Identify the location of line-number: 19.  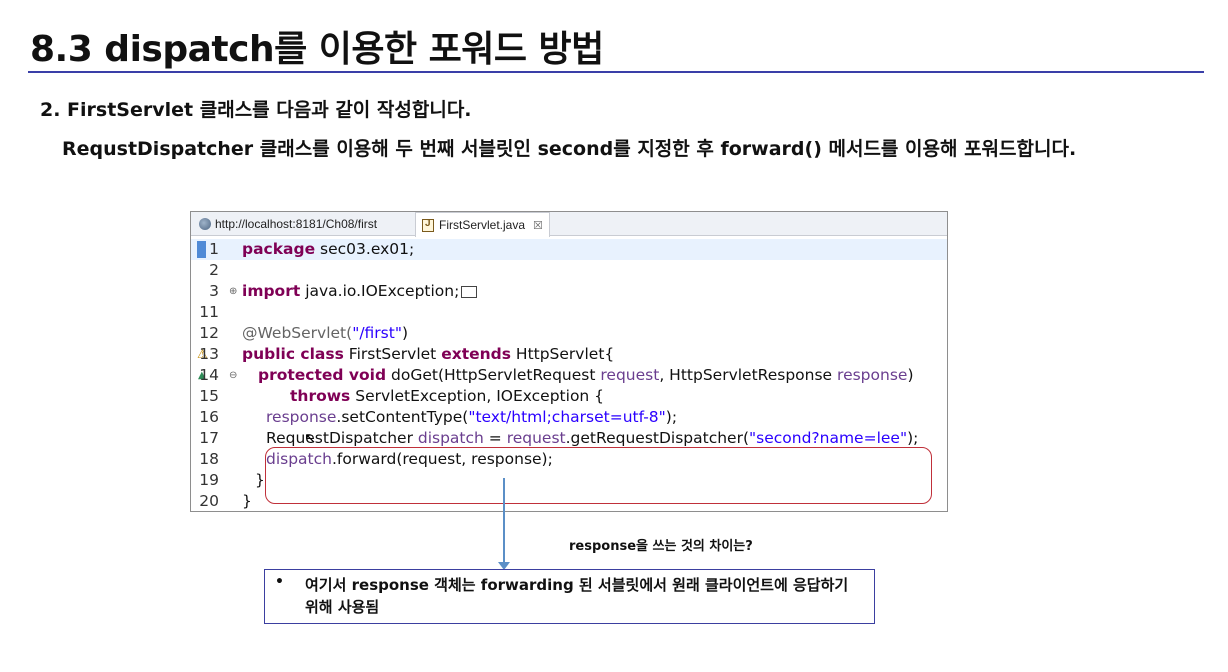
(209, 480).